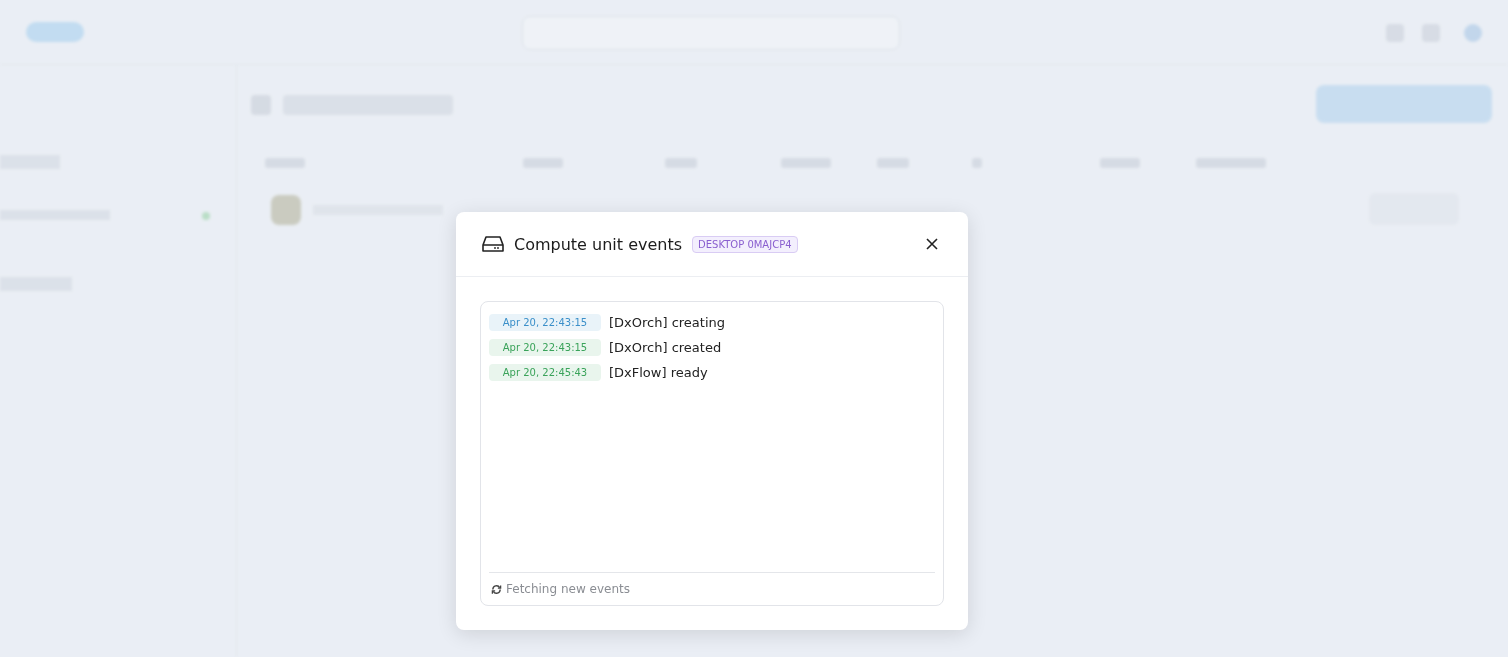  I want to click on avatar-icon, so click(1473, 33).